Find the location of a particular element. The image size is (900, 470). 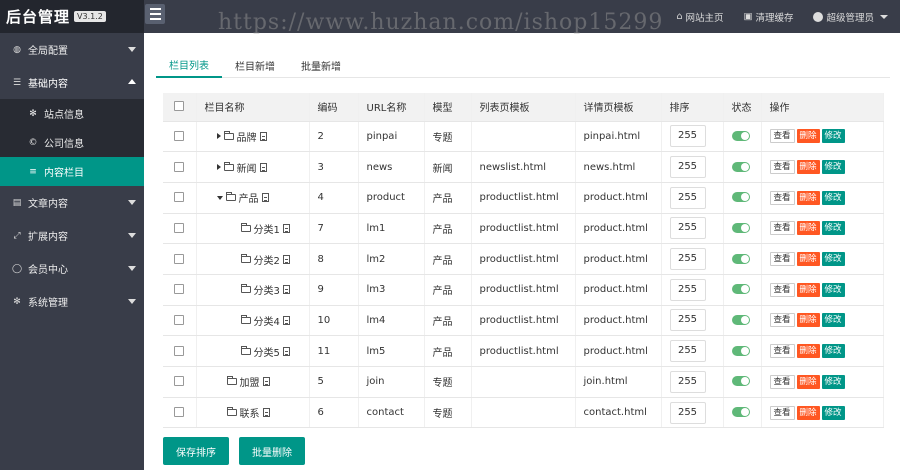

column-name: 加盟 is located at coordinates (249, 384).